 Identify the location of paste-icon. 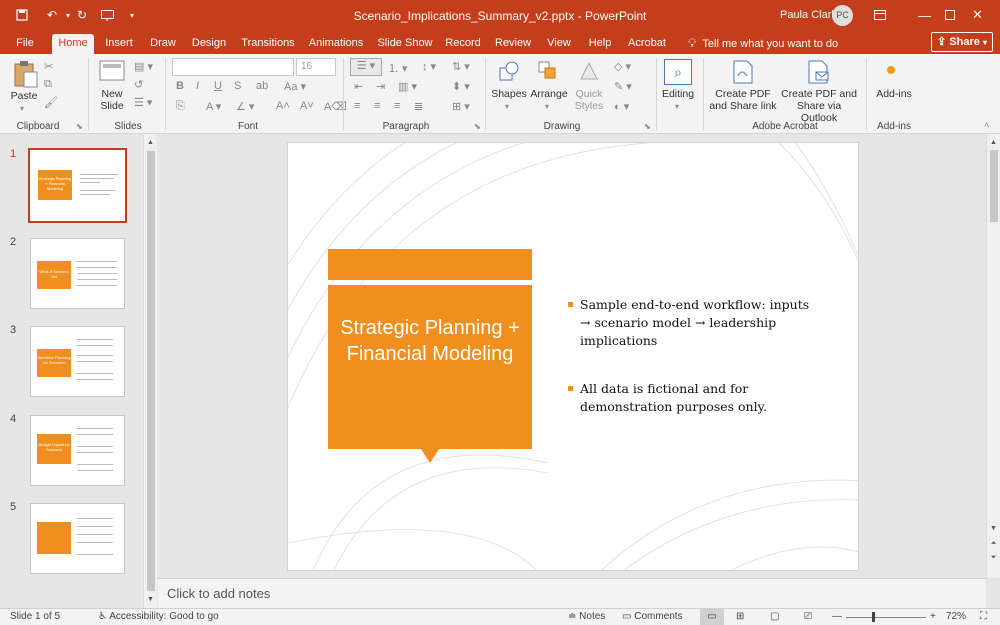
(25, 75).